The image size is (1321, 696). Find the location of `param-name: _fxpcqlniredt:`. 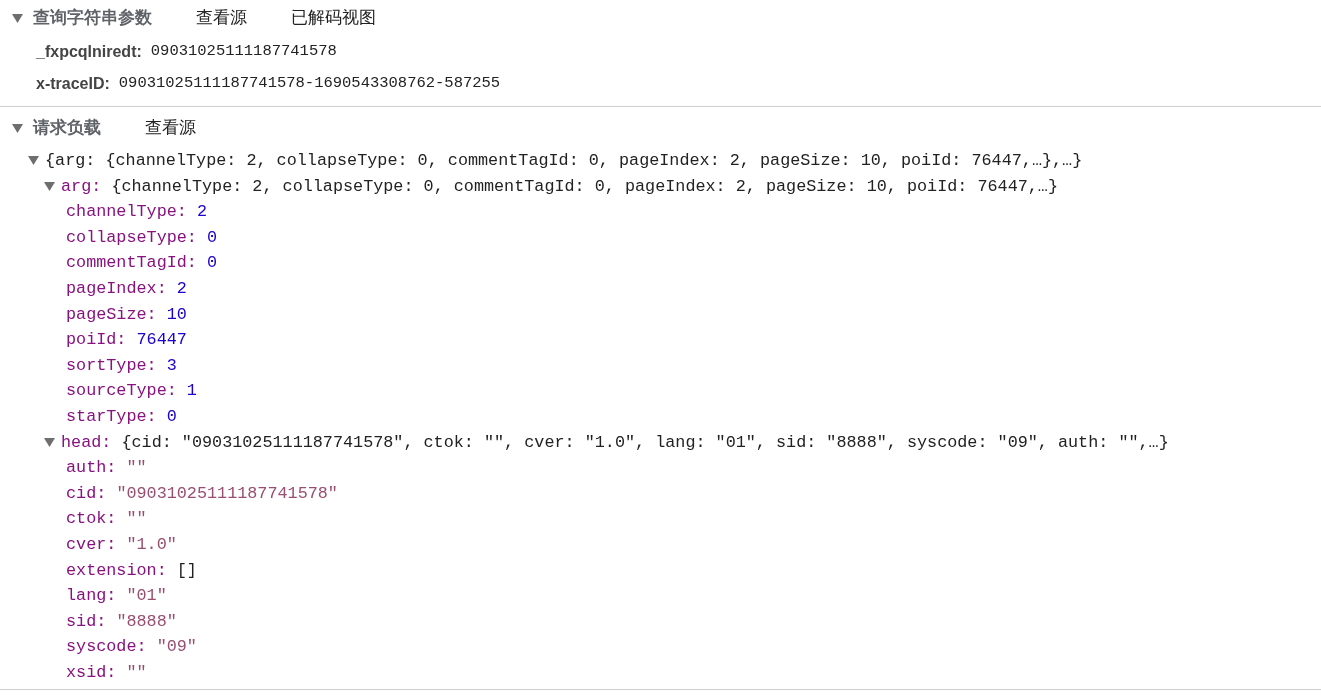

param-name: _fxpcqlniredt: is located at coordinates (89, 52).